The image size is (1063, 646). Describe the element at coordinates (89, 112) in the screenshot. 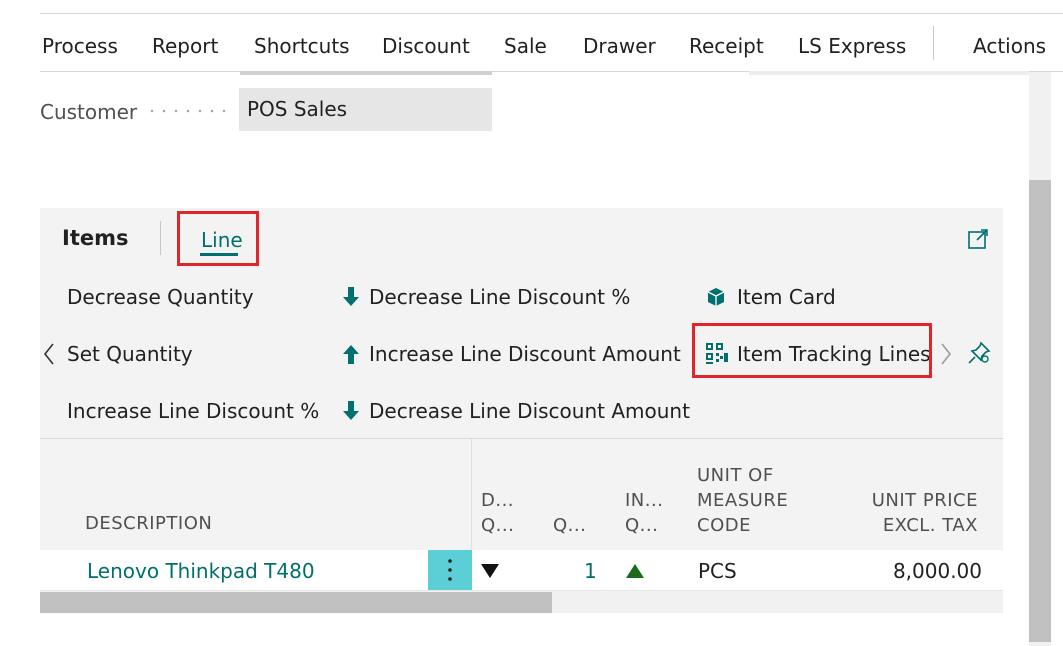

I see `customer-label: Customer` at that location.